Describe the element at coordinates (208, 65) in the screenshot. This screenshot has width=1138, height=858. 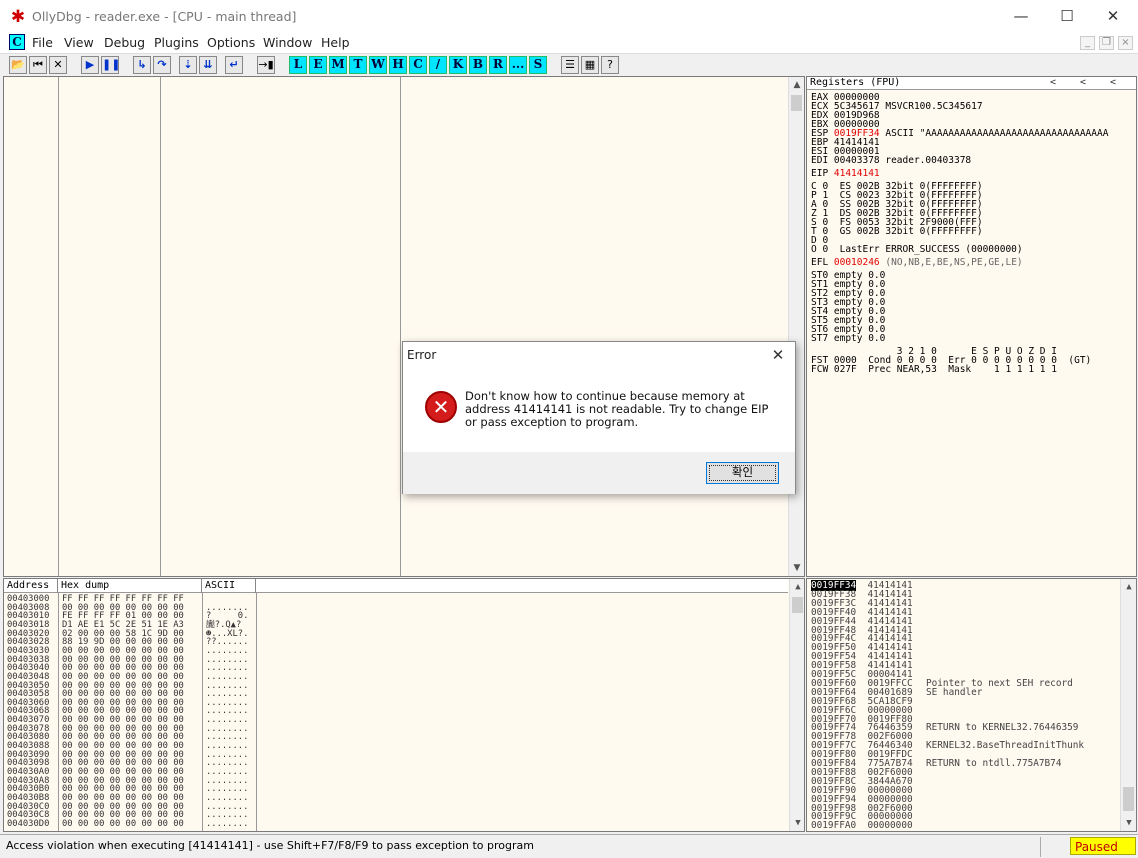
I see `trace-over-icon: ⇊` at that location.